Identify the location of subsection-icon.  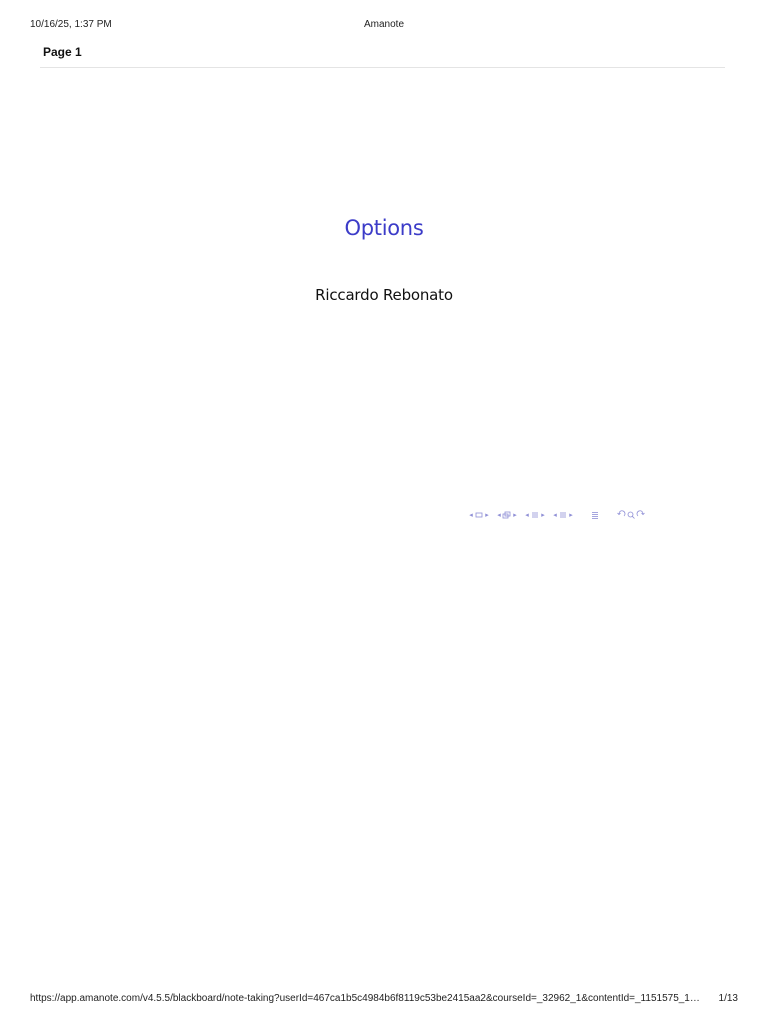
(507, 515).